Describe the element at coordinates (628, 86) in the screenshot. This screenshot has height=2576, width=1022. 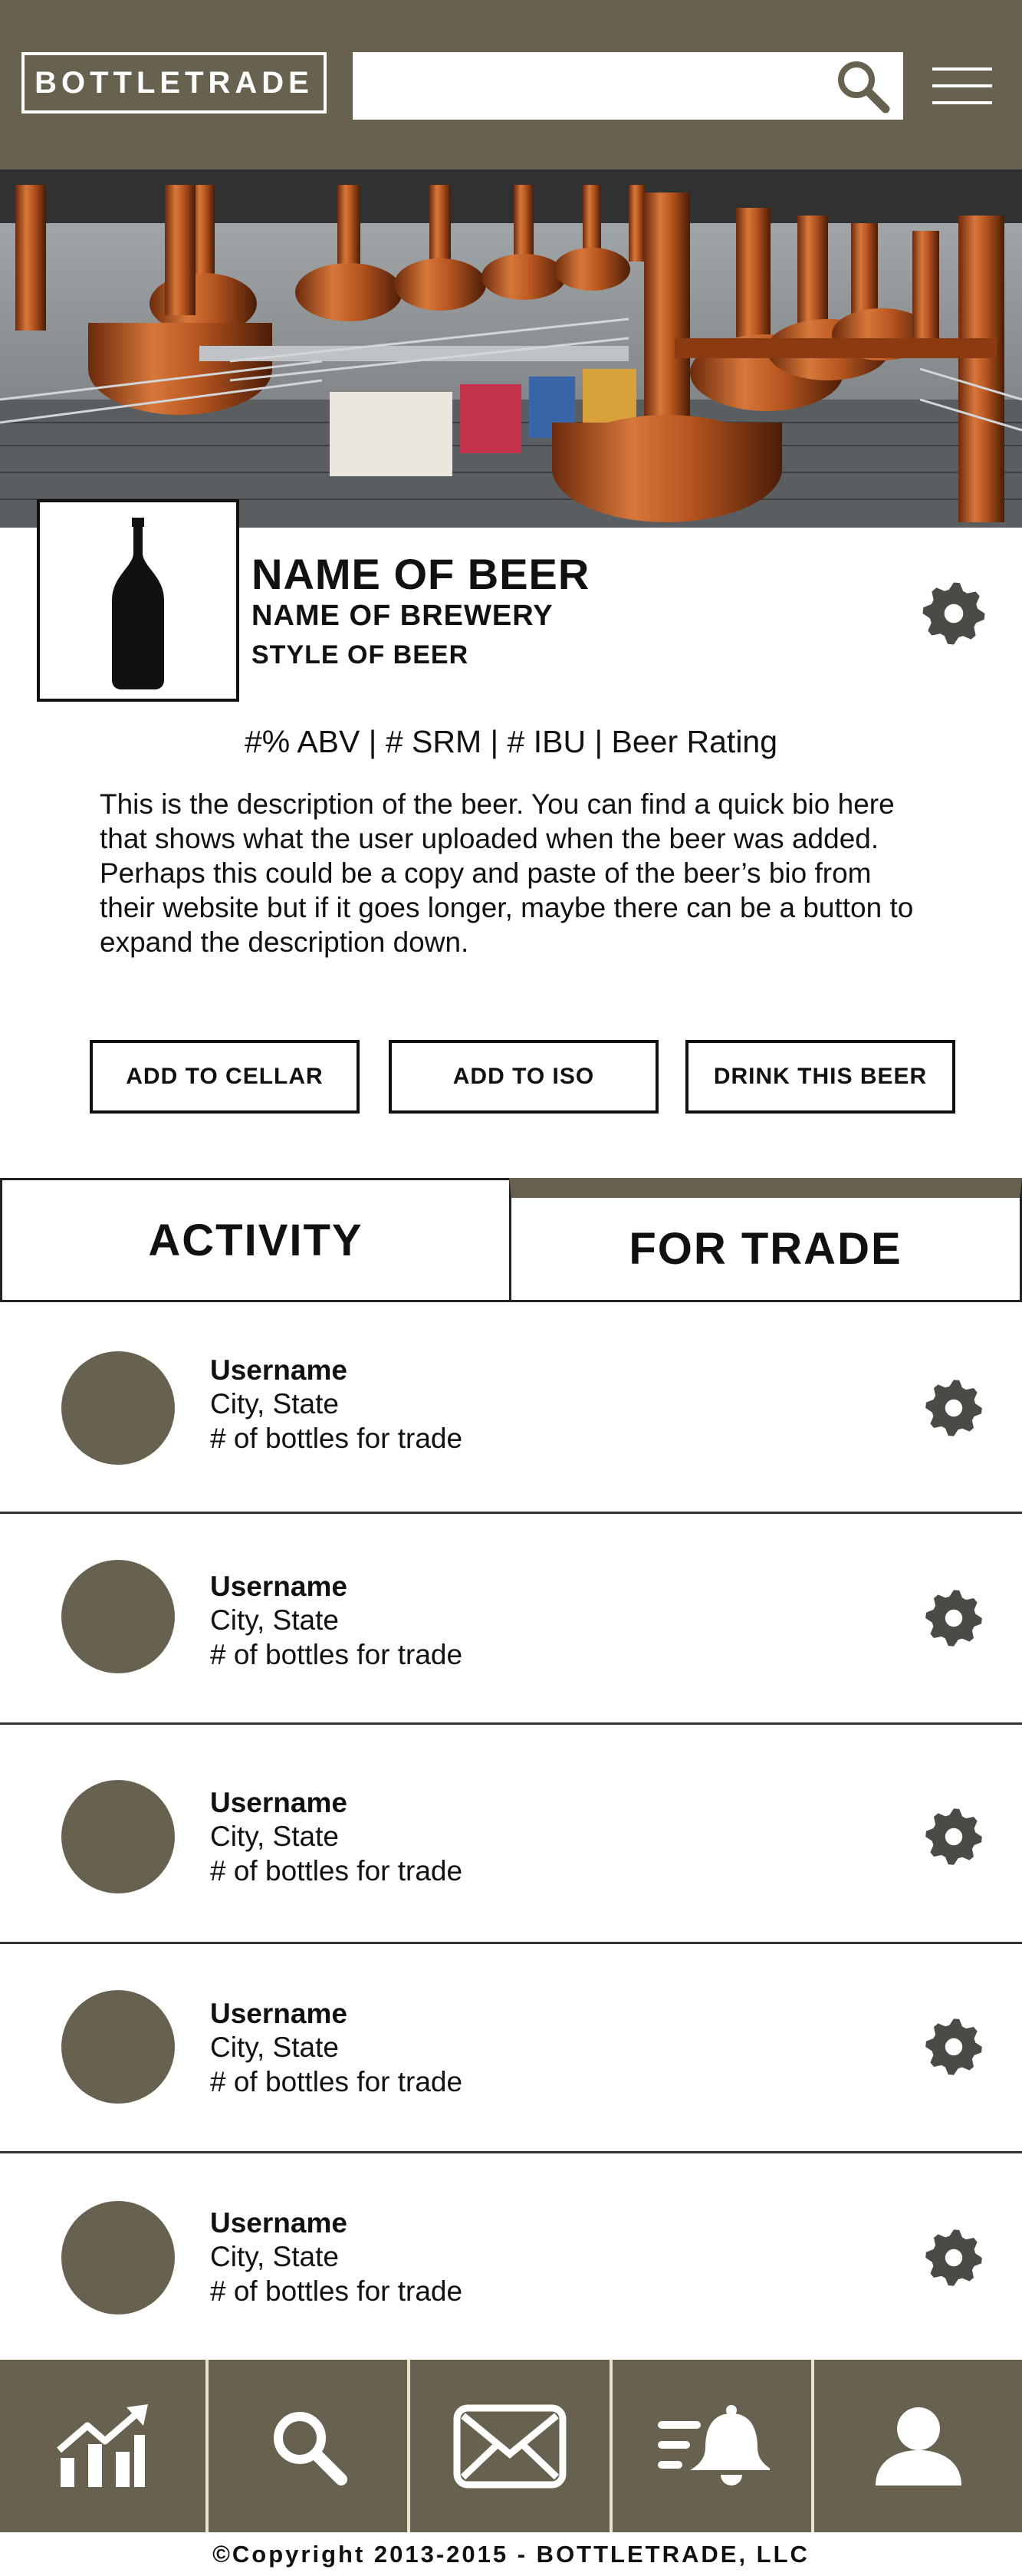
I see `search-input` at that location.